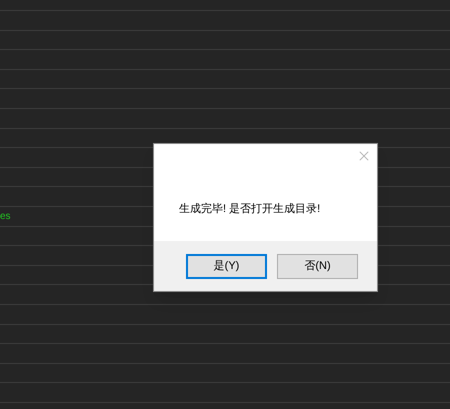 This screenshot has height=409, width=450. What do you see at coordinates (364, 156) in the screenshot?
I see `close-icon` at bounding box center [364, 156].